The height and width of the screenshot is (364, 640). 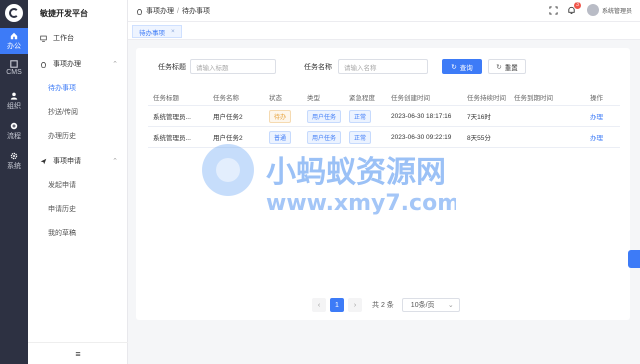 What do you see at coordinates (14, 182) in the screenshot?
I see `app-rail: 办公 CMS 组织 流程 系统` at bounding box center [14, 182].